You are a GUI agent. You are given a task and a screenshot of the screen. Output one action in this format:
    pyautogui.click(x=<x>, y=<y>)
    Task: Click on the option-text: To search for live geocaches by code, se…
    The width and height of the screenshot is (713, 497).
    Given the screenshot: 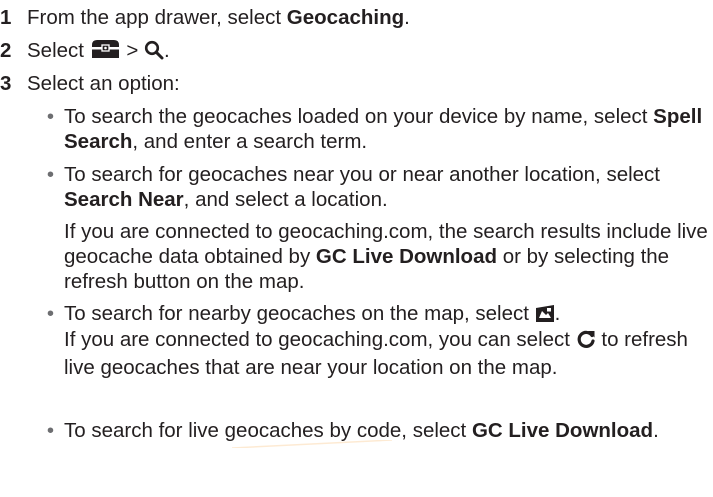 What is the action you would take?
    pyautogui.click(x=361, y=430)
    